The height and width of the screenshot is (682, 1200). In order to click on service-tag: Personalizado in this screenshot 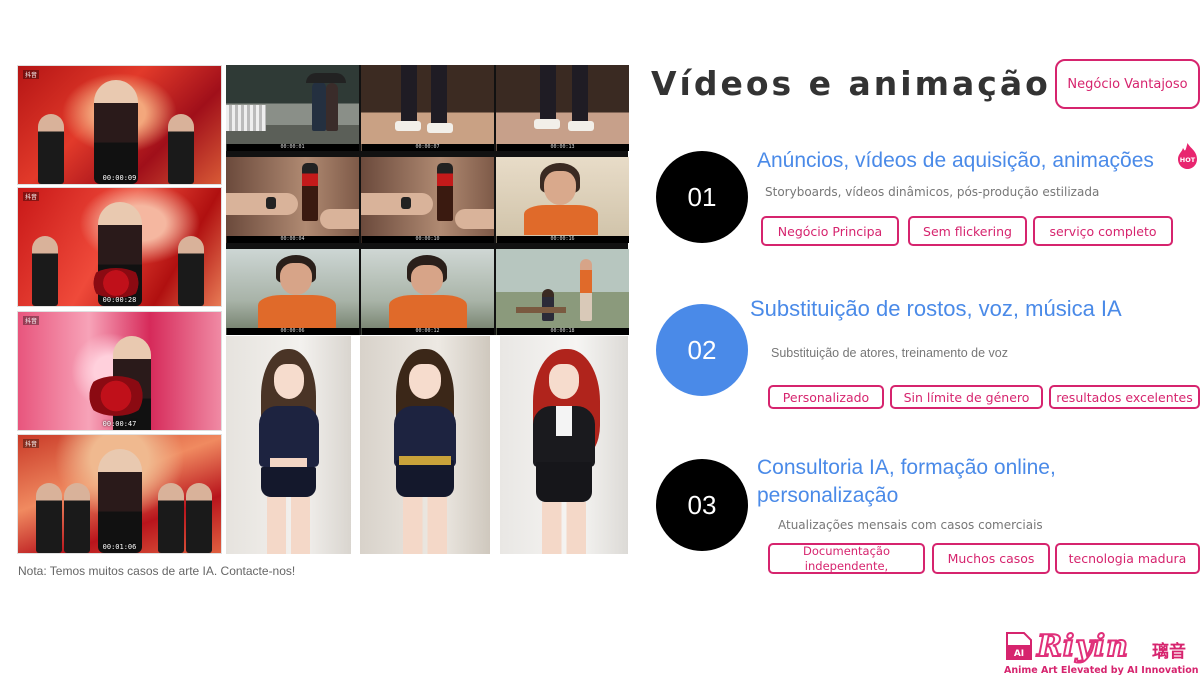, I will do `click(826, 397)`.